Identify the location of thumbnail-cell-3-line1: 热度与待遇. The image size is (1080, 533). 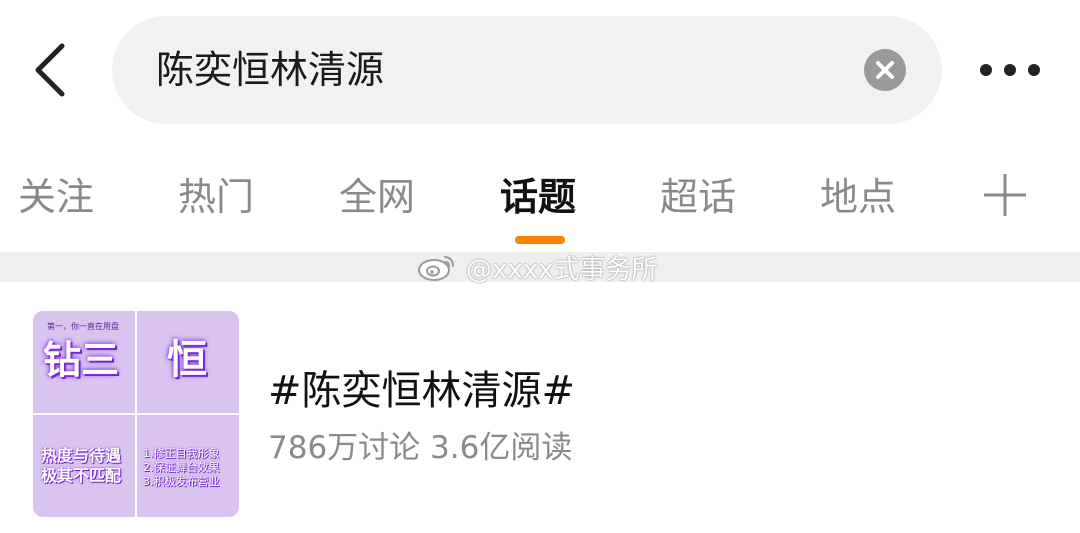
(81, 455).